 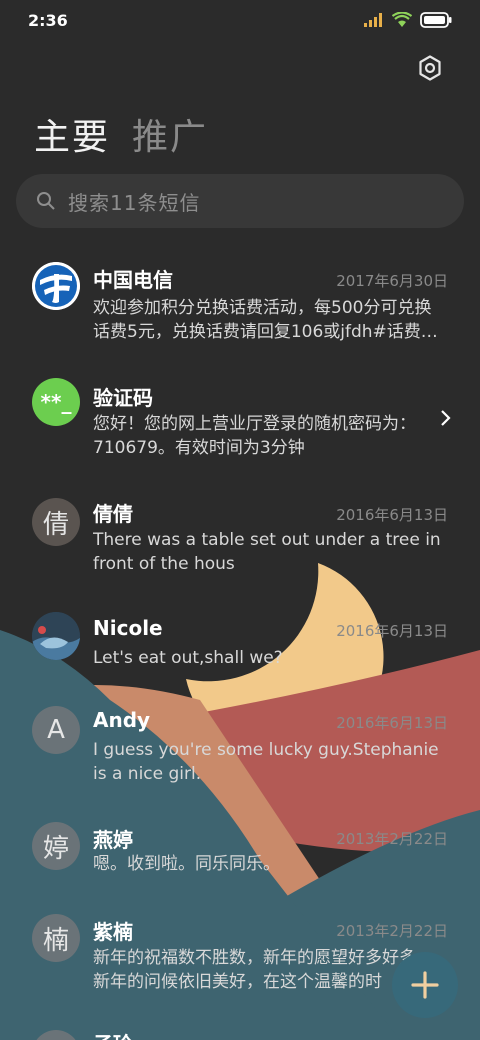 What do you see at coordinates (240, 1032) in the screenshot?
I see `message-item: 子玲` at bounding box center [240, 1032].